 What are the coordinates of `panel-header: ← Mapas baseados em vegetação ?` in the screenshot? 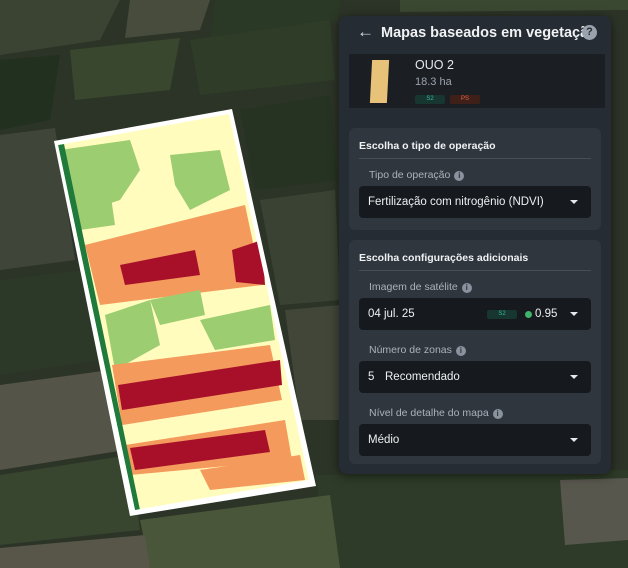 It's located at (475, 34).